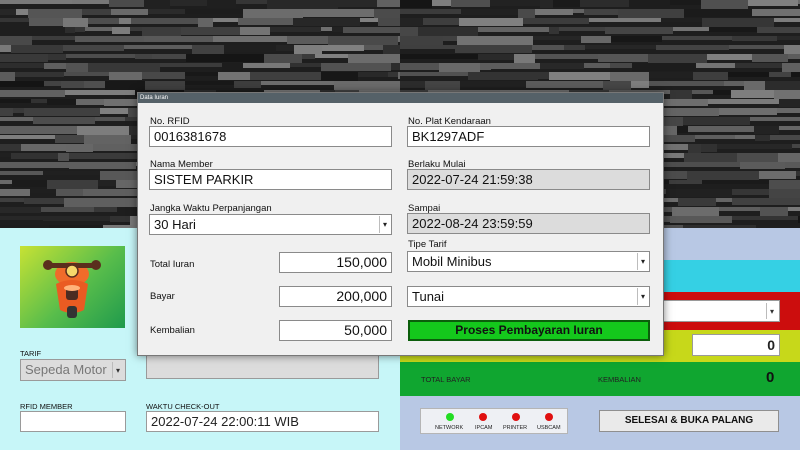 The height and width of the screenshot is (450, 800). Describe the element at coordinates (335, 262) in the screenshot. I see `total-iuran-field: 150,000` at that location.